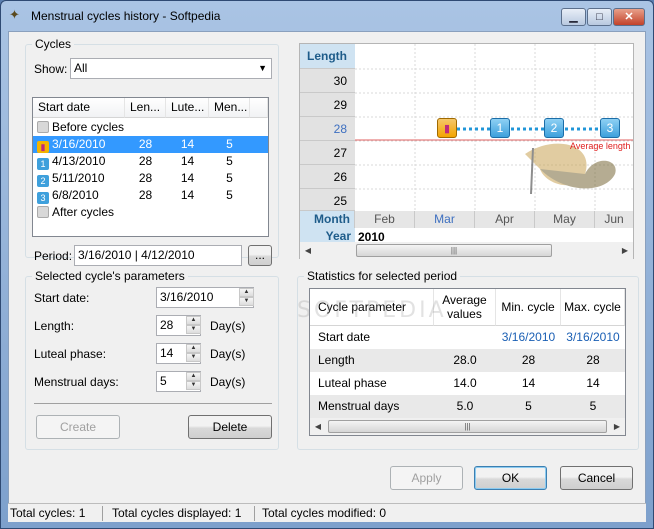  Describe the element at coordinates (150, 144) in the screenshot. I see `table-row: ▮ 3/16/2010 28 14 5` at that location.